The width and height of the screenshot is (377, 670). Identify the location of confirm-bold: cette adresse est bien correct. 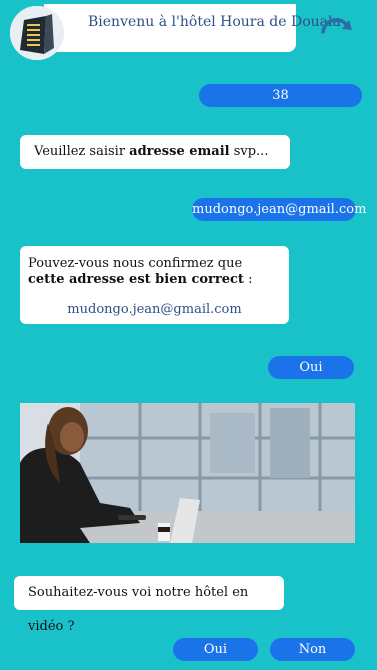
(136, 279).